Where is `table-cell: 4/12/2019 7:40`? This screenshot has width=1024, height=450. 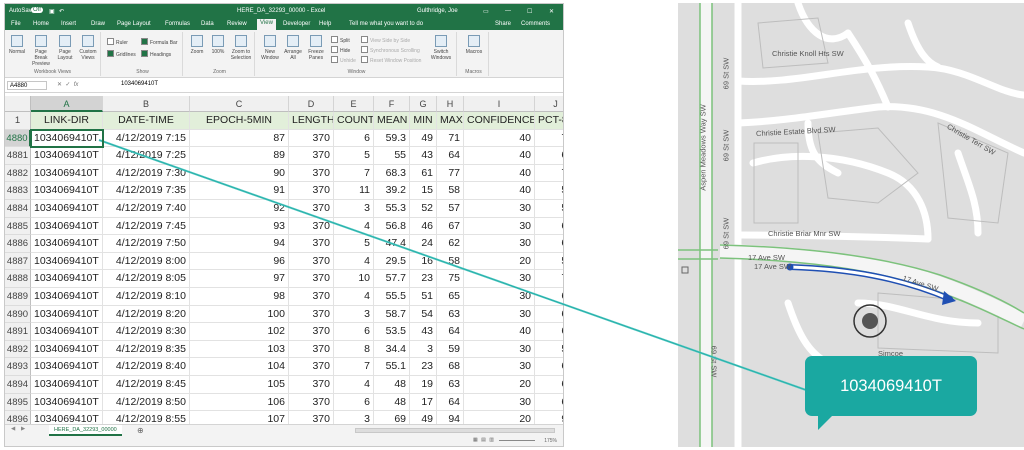 table-cell: 4/12/2019 7:40 is located at coordinates (146, 209).